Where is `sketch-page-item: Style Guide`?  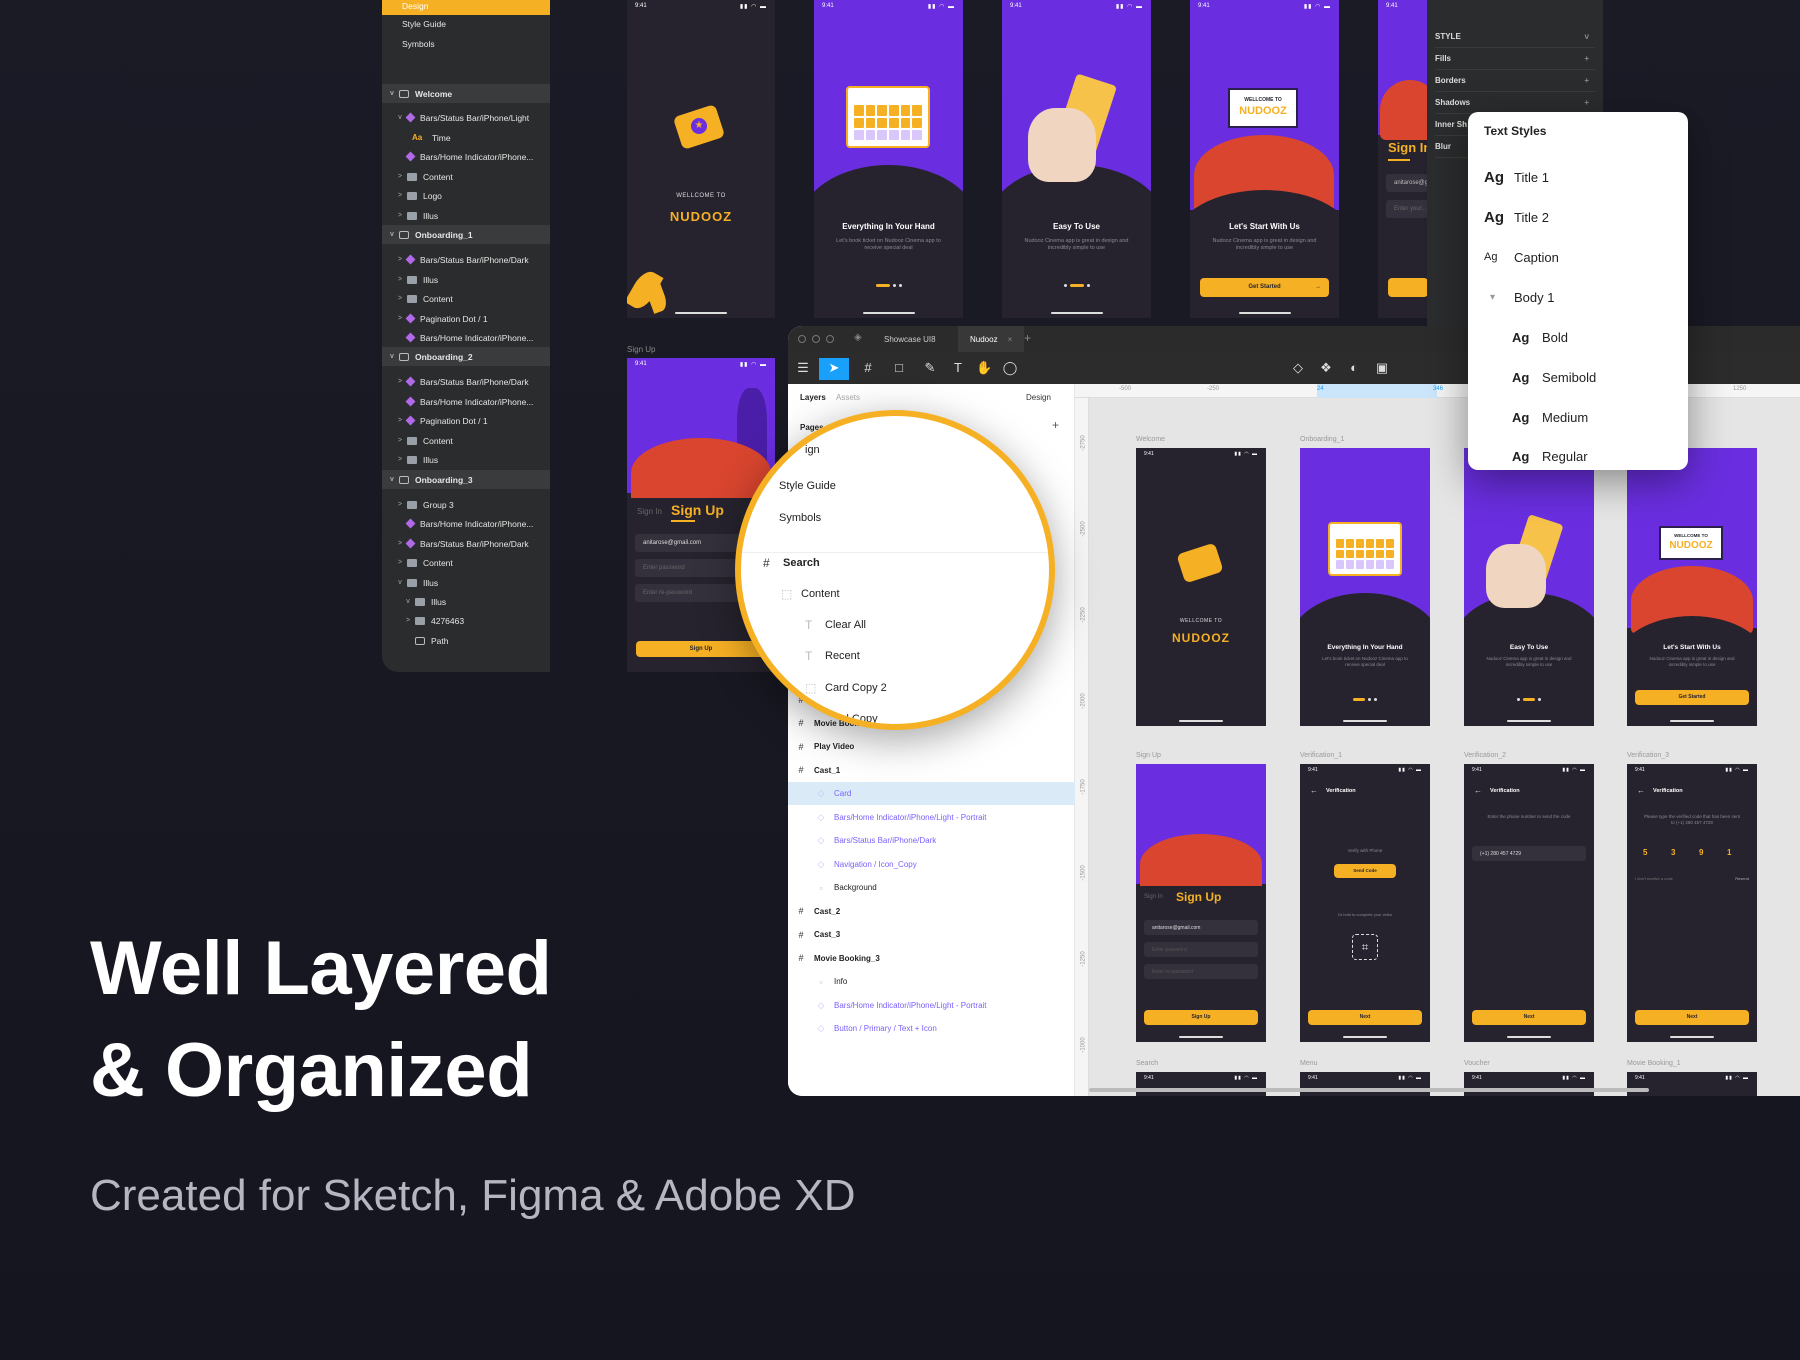 sketch-page-item: Style Guide is located at coordinates (466, 23).